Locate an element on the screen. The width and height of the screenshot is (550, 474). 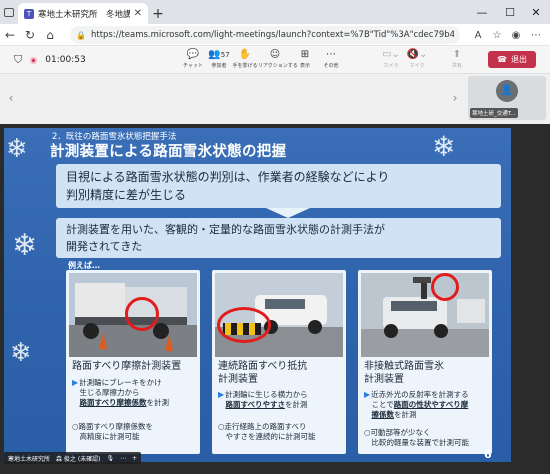
lock-icon: 🔒 is located at coordinates (81, 35).